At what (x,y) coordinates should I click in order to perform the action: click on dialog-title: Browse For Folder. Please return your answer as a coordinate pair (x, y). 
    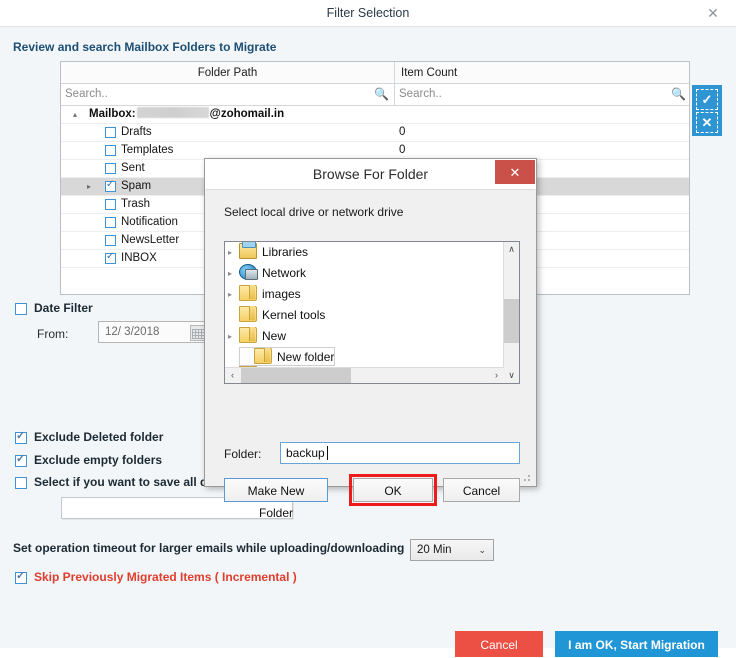
    Looking at the image, I should click on (370, 174).